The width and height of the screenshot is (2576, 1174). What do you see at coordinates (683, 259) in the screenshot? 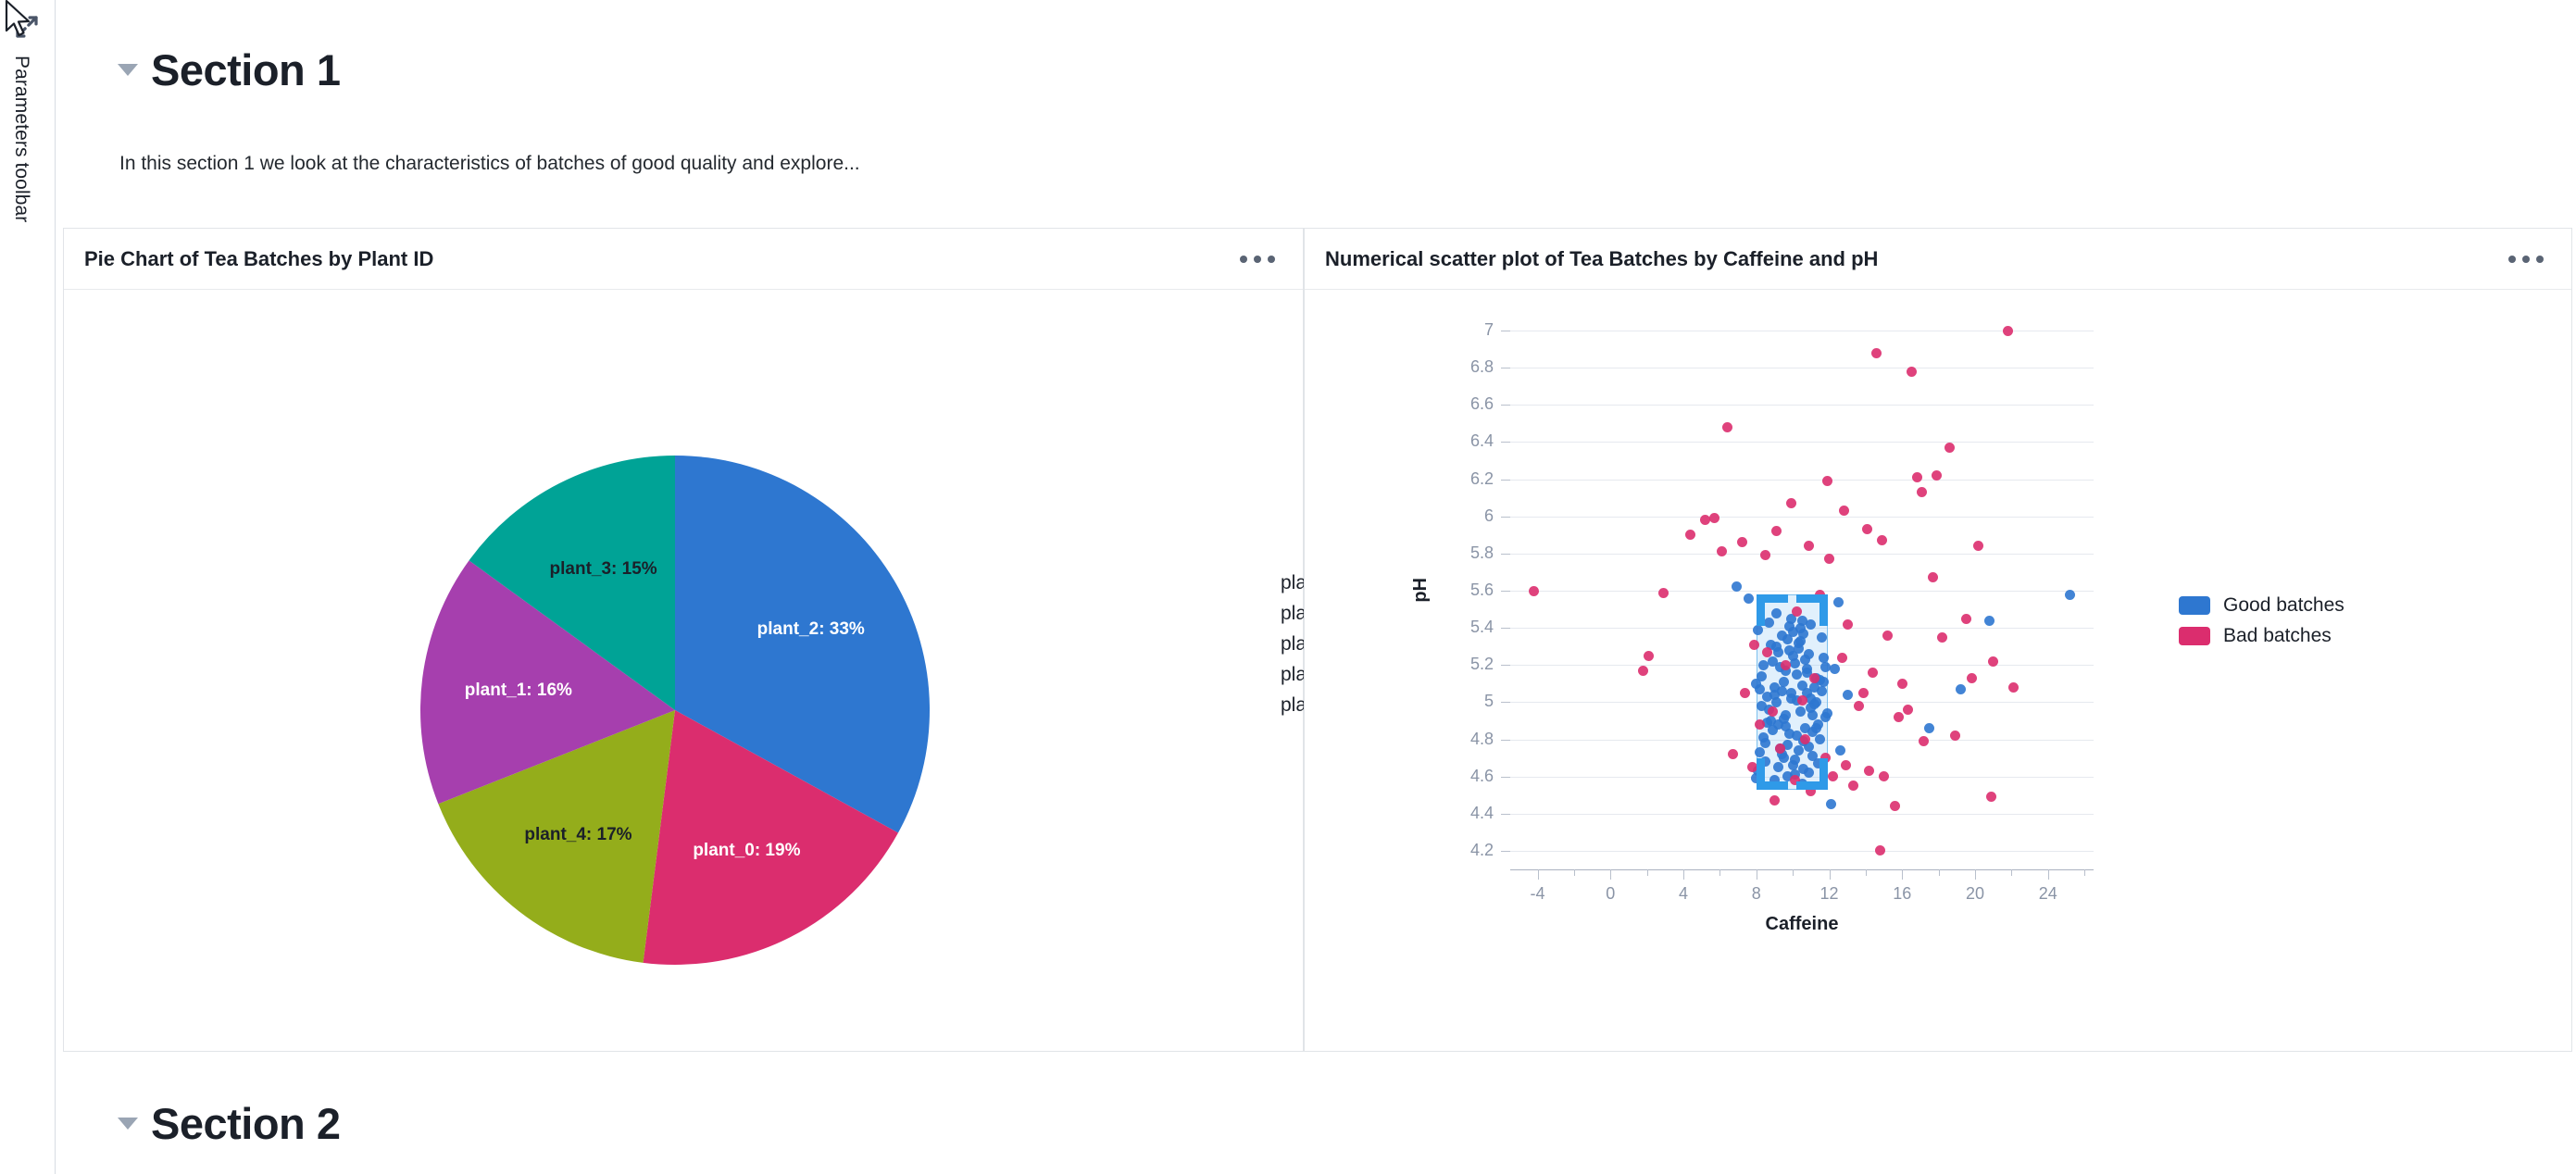
I see `pie-card-header: Pie Chart of Tea Batches by Plant ID` at bounding box center [683, 259].